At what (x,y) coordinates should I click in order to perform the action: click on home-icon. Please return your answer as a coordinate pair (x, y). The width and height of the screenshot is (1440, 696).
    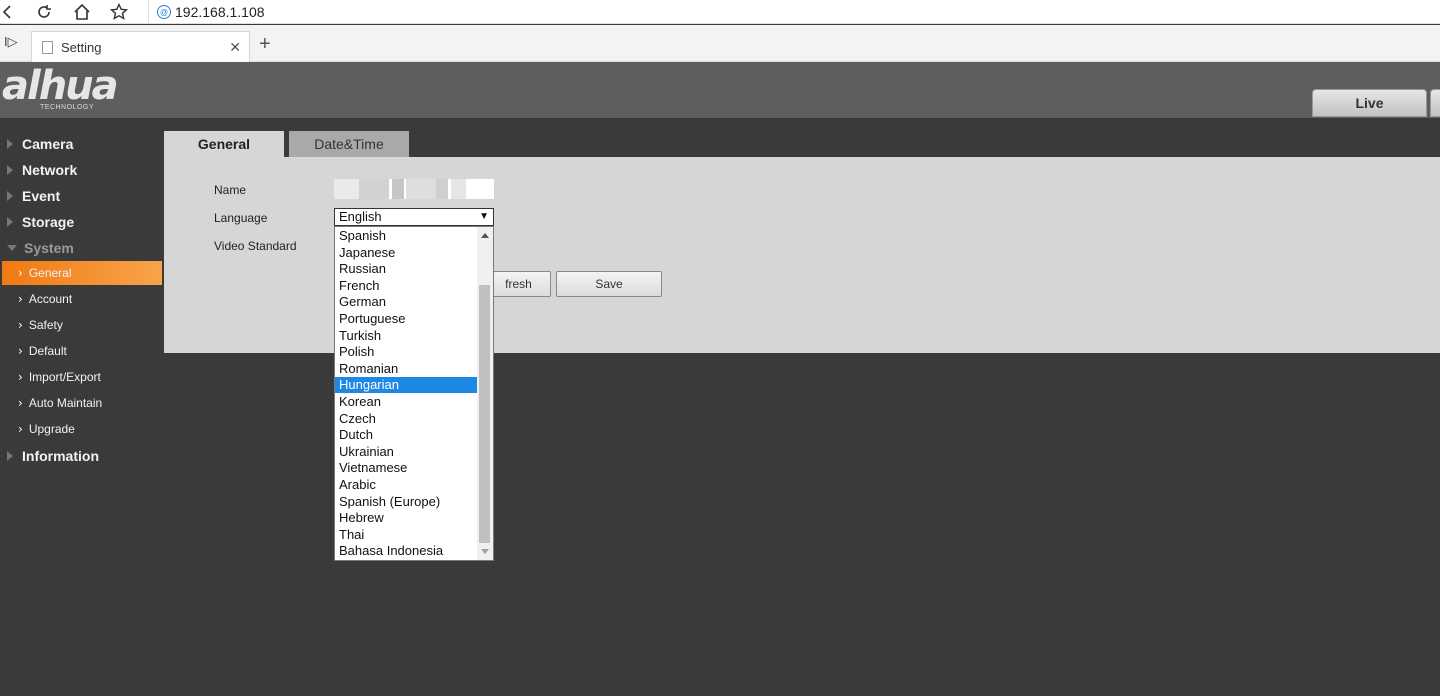
    Looking at the image, I should click on (82, 12).